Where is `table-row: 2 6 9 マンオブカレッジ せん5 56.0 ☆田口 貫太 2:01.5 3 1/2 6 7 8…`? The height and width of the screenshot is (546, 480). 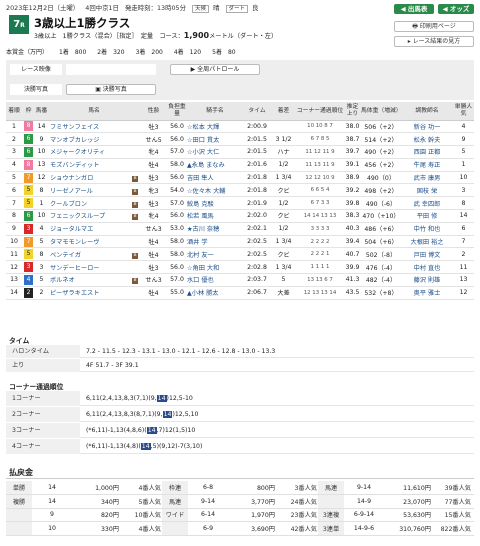 table-row: 2 6 9 マンオブカレッジ せん5 56.0 ☆田口 貫太 2:01.5 3 1/2 6 7 8… is located at coordinates (240, 139).